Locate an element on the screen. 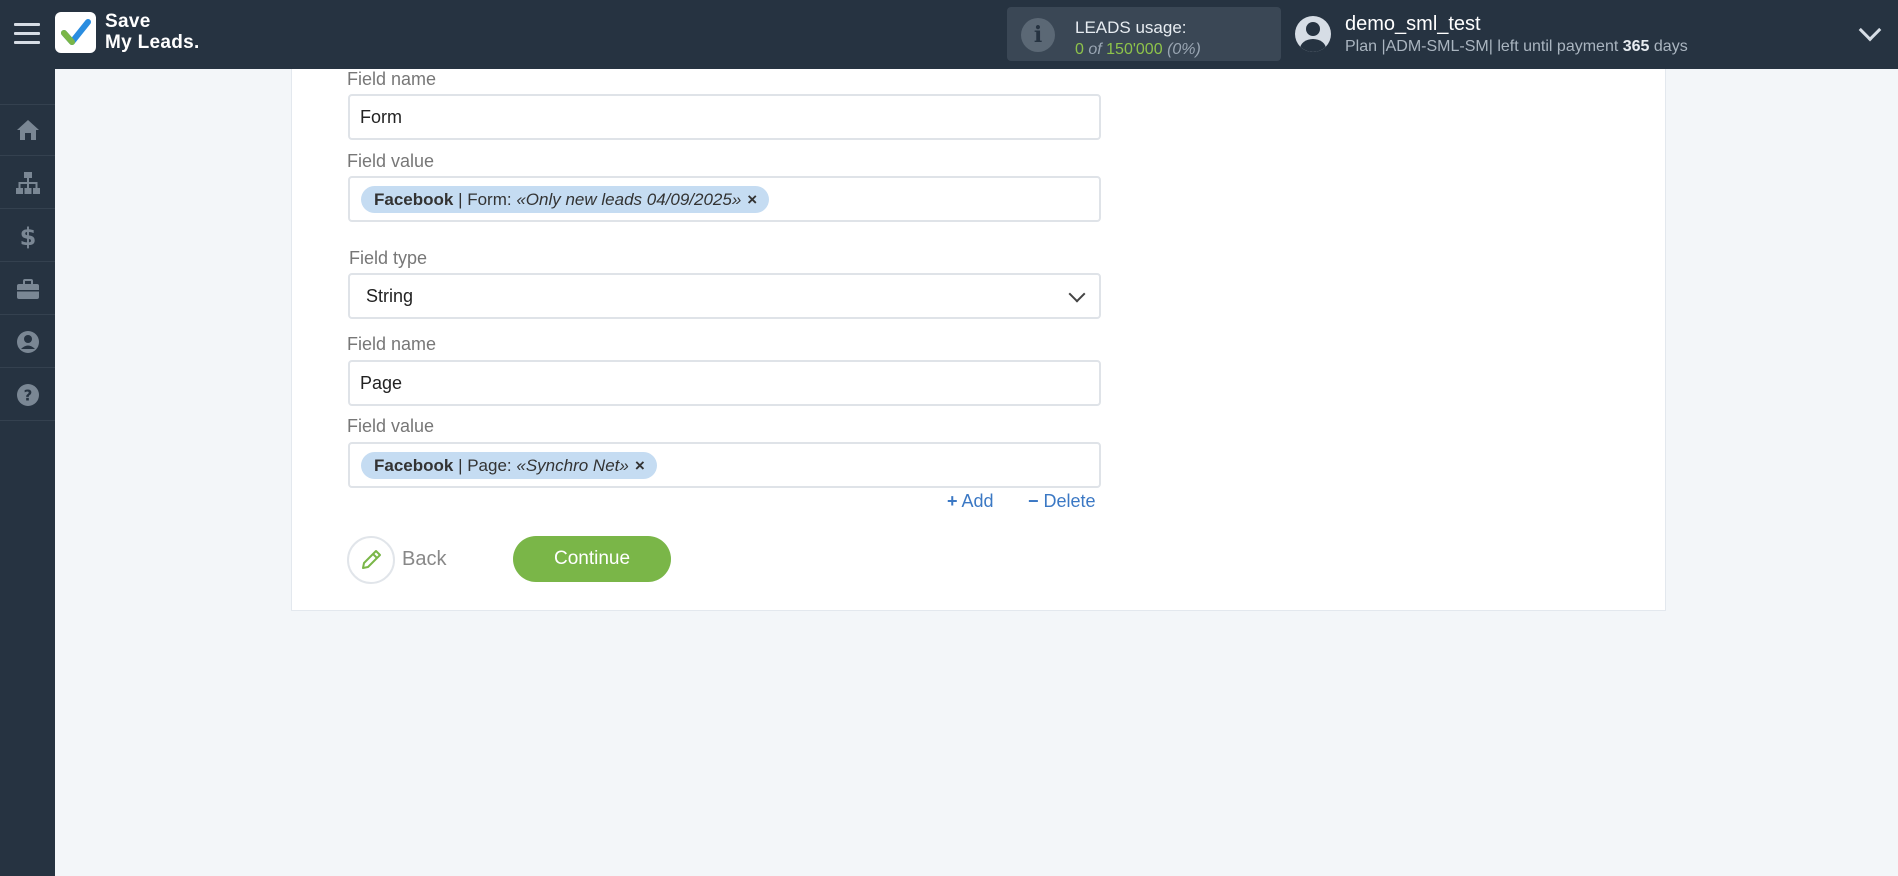 This screenshot has width=1898, height=876. minus-icon: − is located at coordinates (1033, 501).